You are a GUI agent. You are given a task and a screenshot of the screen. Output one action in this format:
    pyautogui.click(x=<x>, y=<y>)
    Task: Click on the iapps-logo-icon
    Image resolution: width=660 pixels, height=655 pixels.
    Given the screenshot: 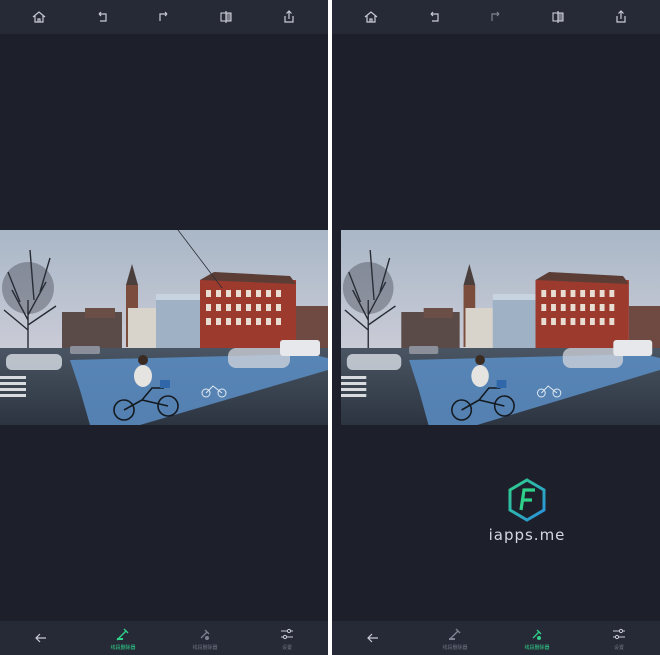 What is the action you would take?
    pyautogui.click(x=527, y=500)
    